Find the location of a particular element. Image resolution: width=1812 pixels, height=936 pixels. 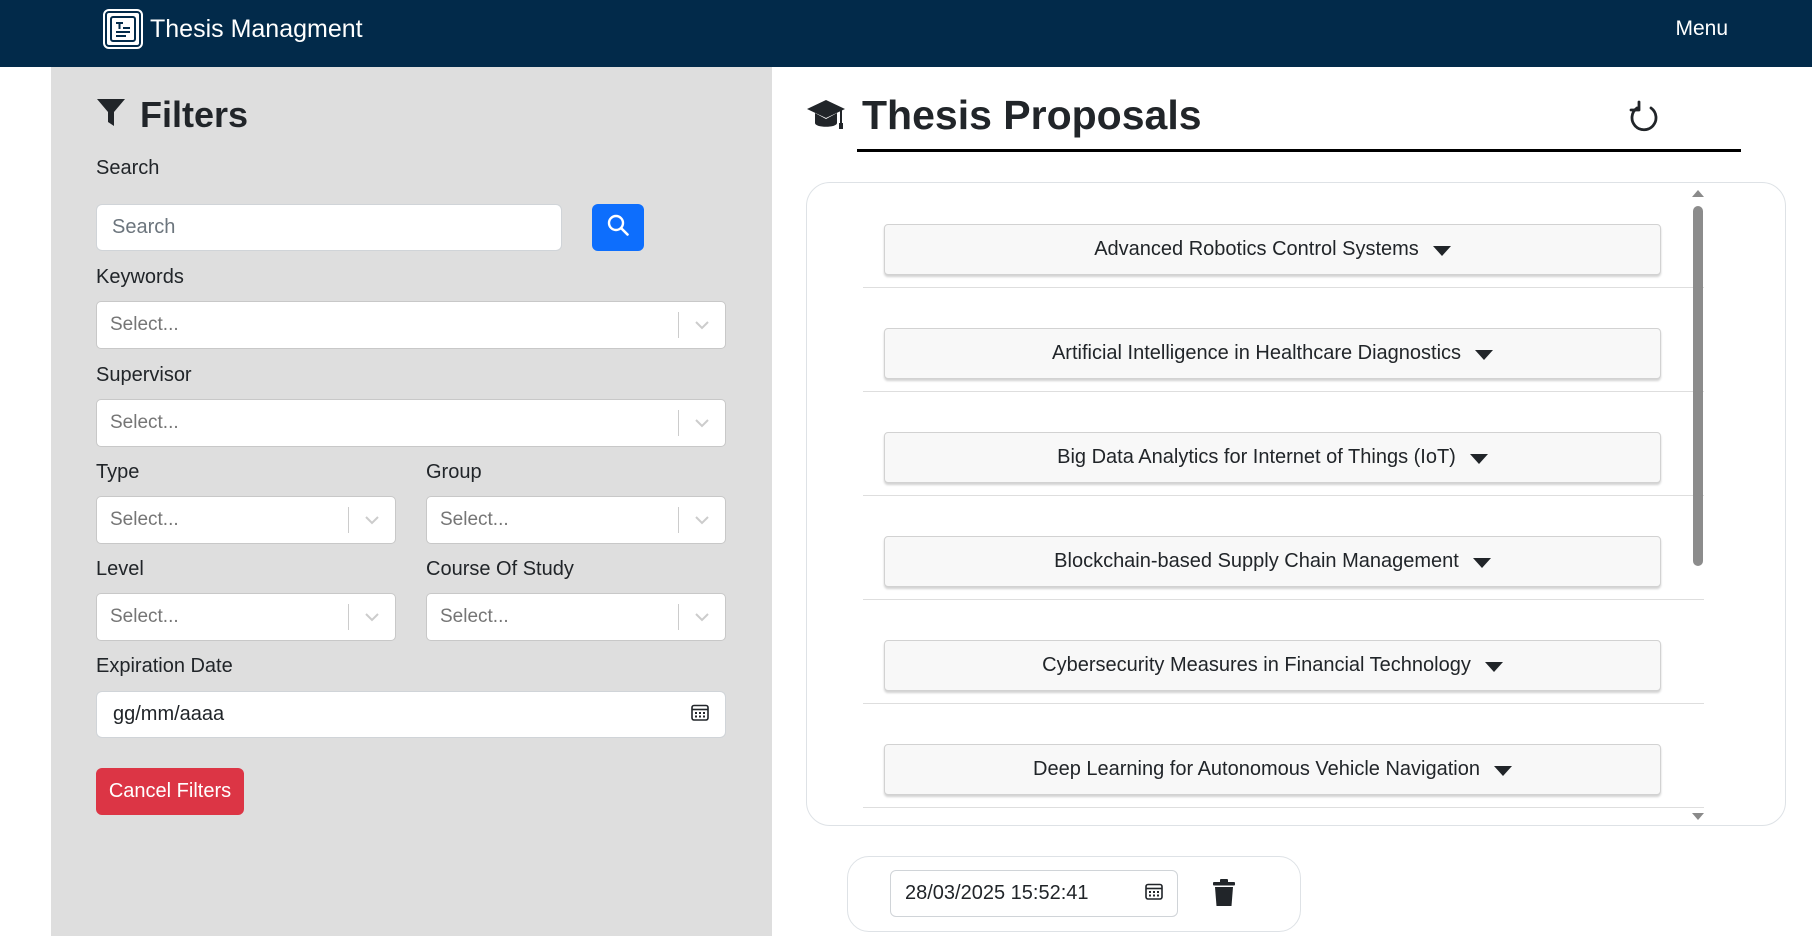

scrollbar-thumb is located at coordinates (1698, 386).